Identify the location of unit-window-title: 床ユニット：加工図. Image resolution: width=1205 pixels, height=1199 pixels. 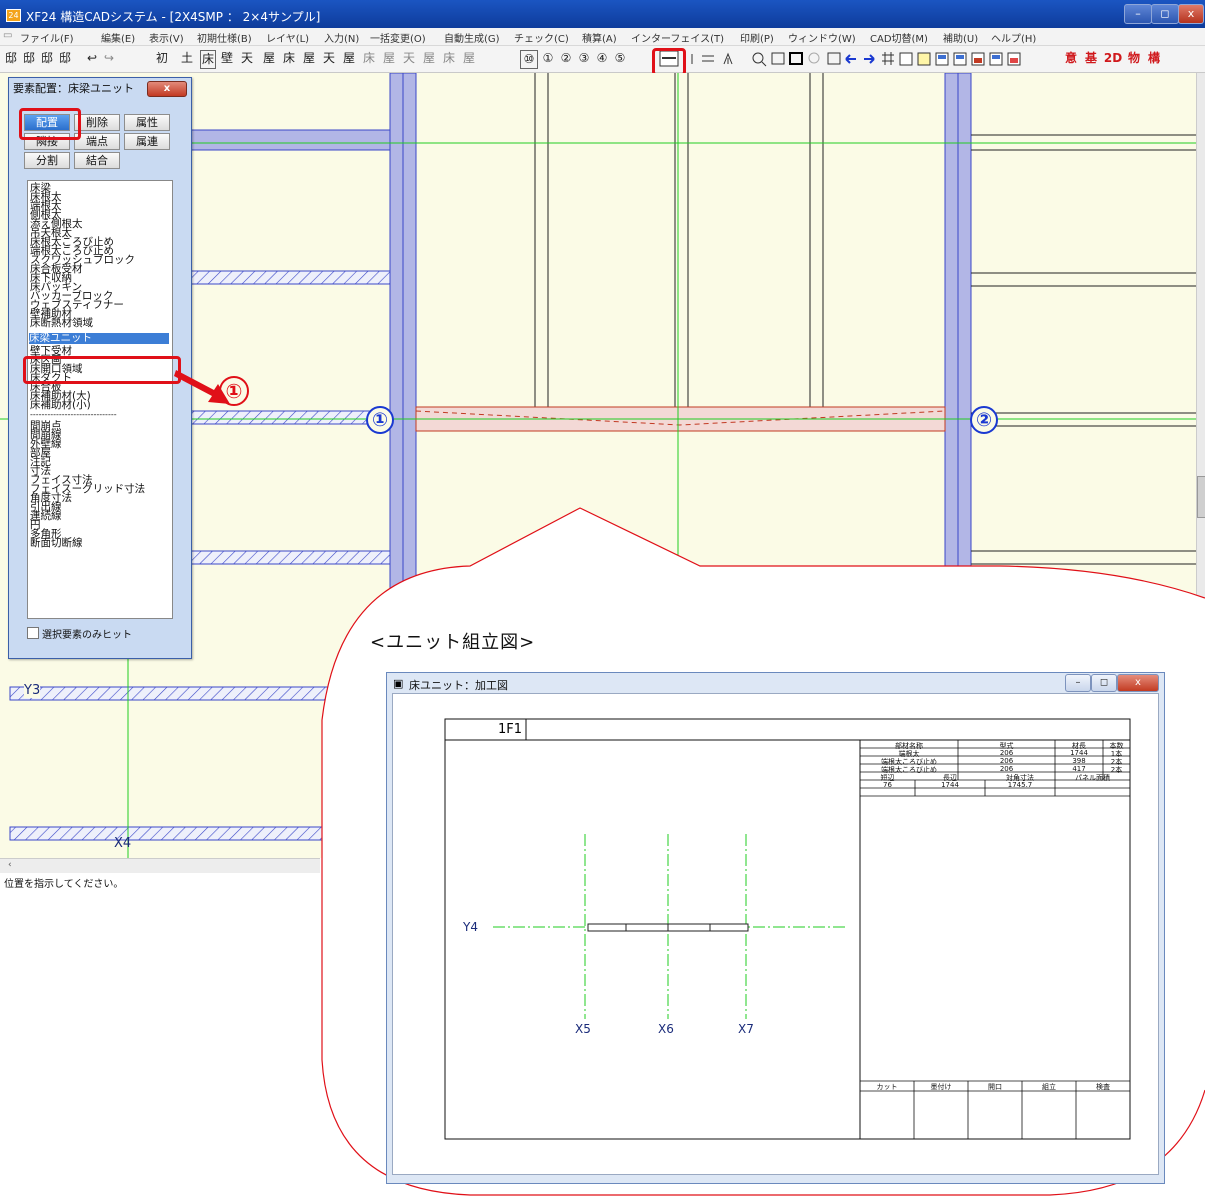
(458, 685).